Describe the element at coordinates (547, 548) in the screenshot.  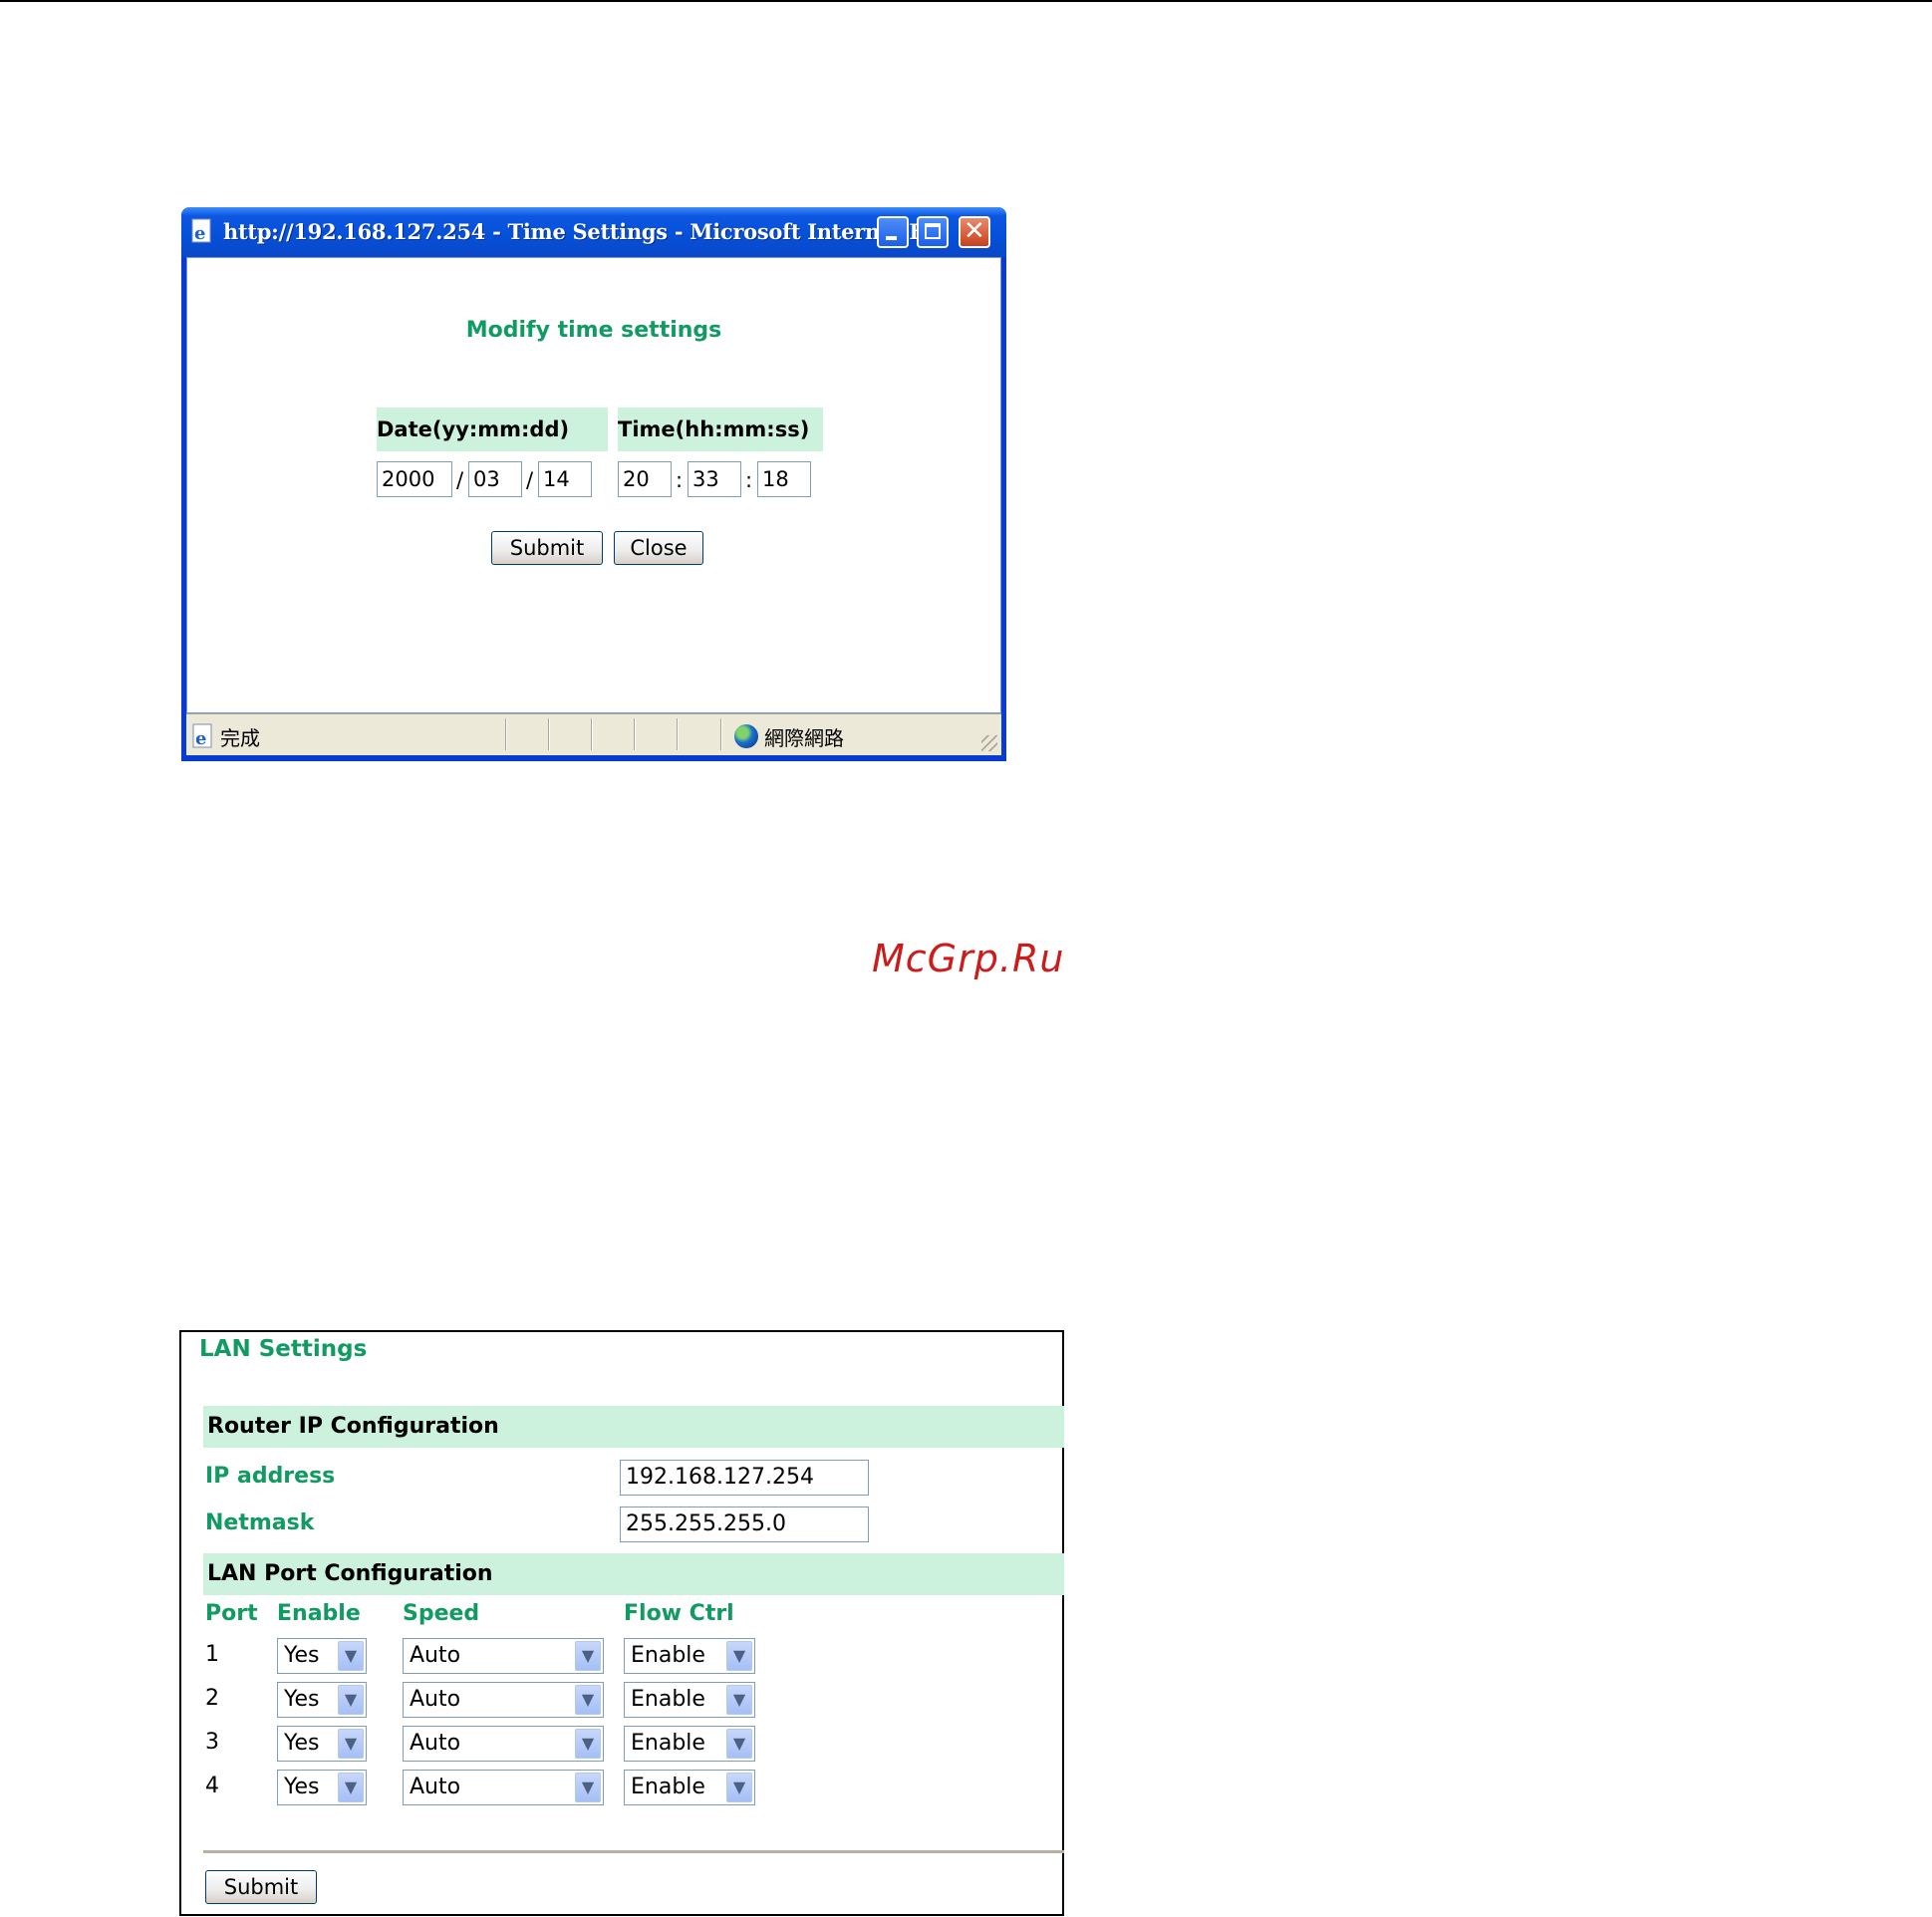
I see `submit-button: Submit` at that location.